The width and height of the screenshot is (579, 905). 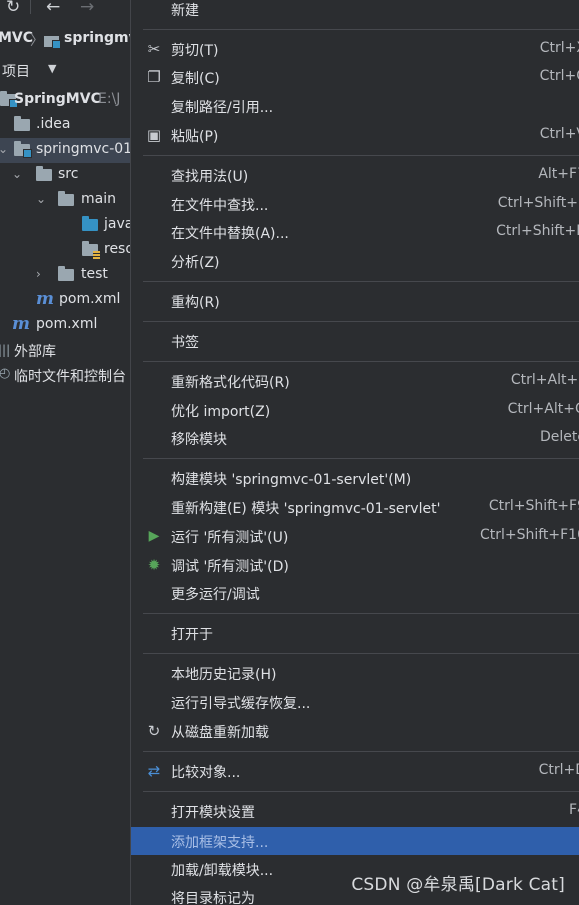 I want to click on tree-item-idea: .idea, so click(x=66, y=125).